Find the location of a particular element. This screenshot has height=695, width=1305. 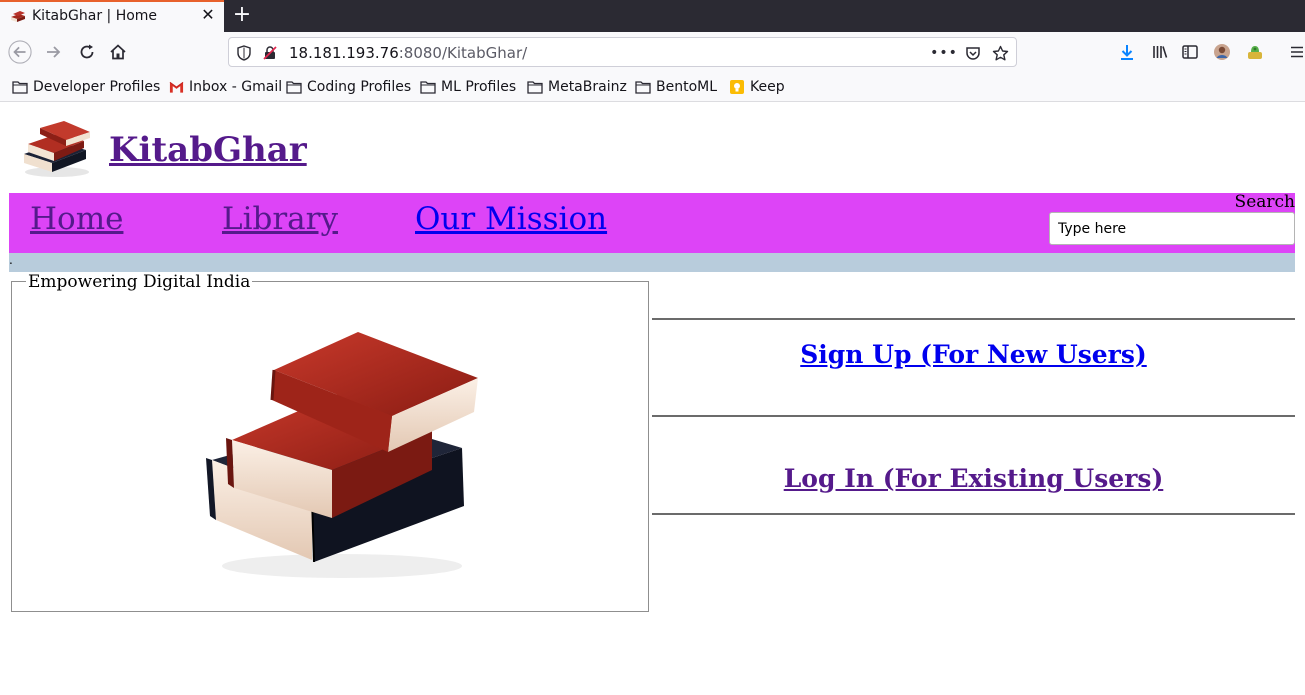

tab-title: KitabGhar | Home is located at coordinates (95, 16).